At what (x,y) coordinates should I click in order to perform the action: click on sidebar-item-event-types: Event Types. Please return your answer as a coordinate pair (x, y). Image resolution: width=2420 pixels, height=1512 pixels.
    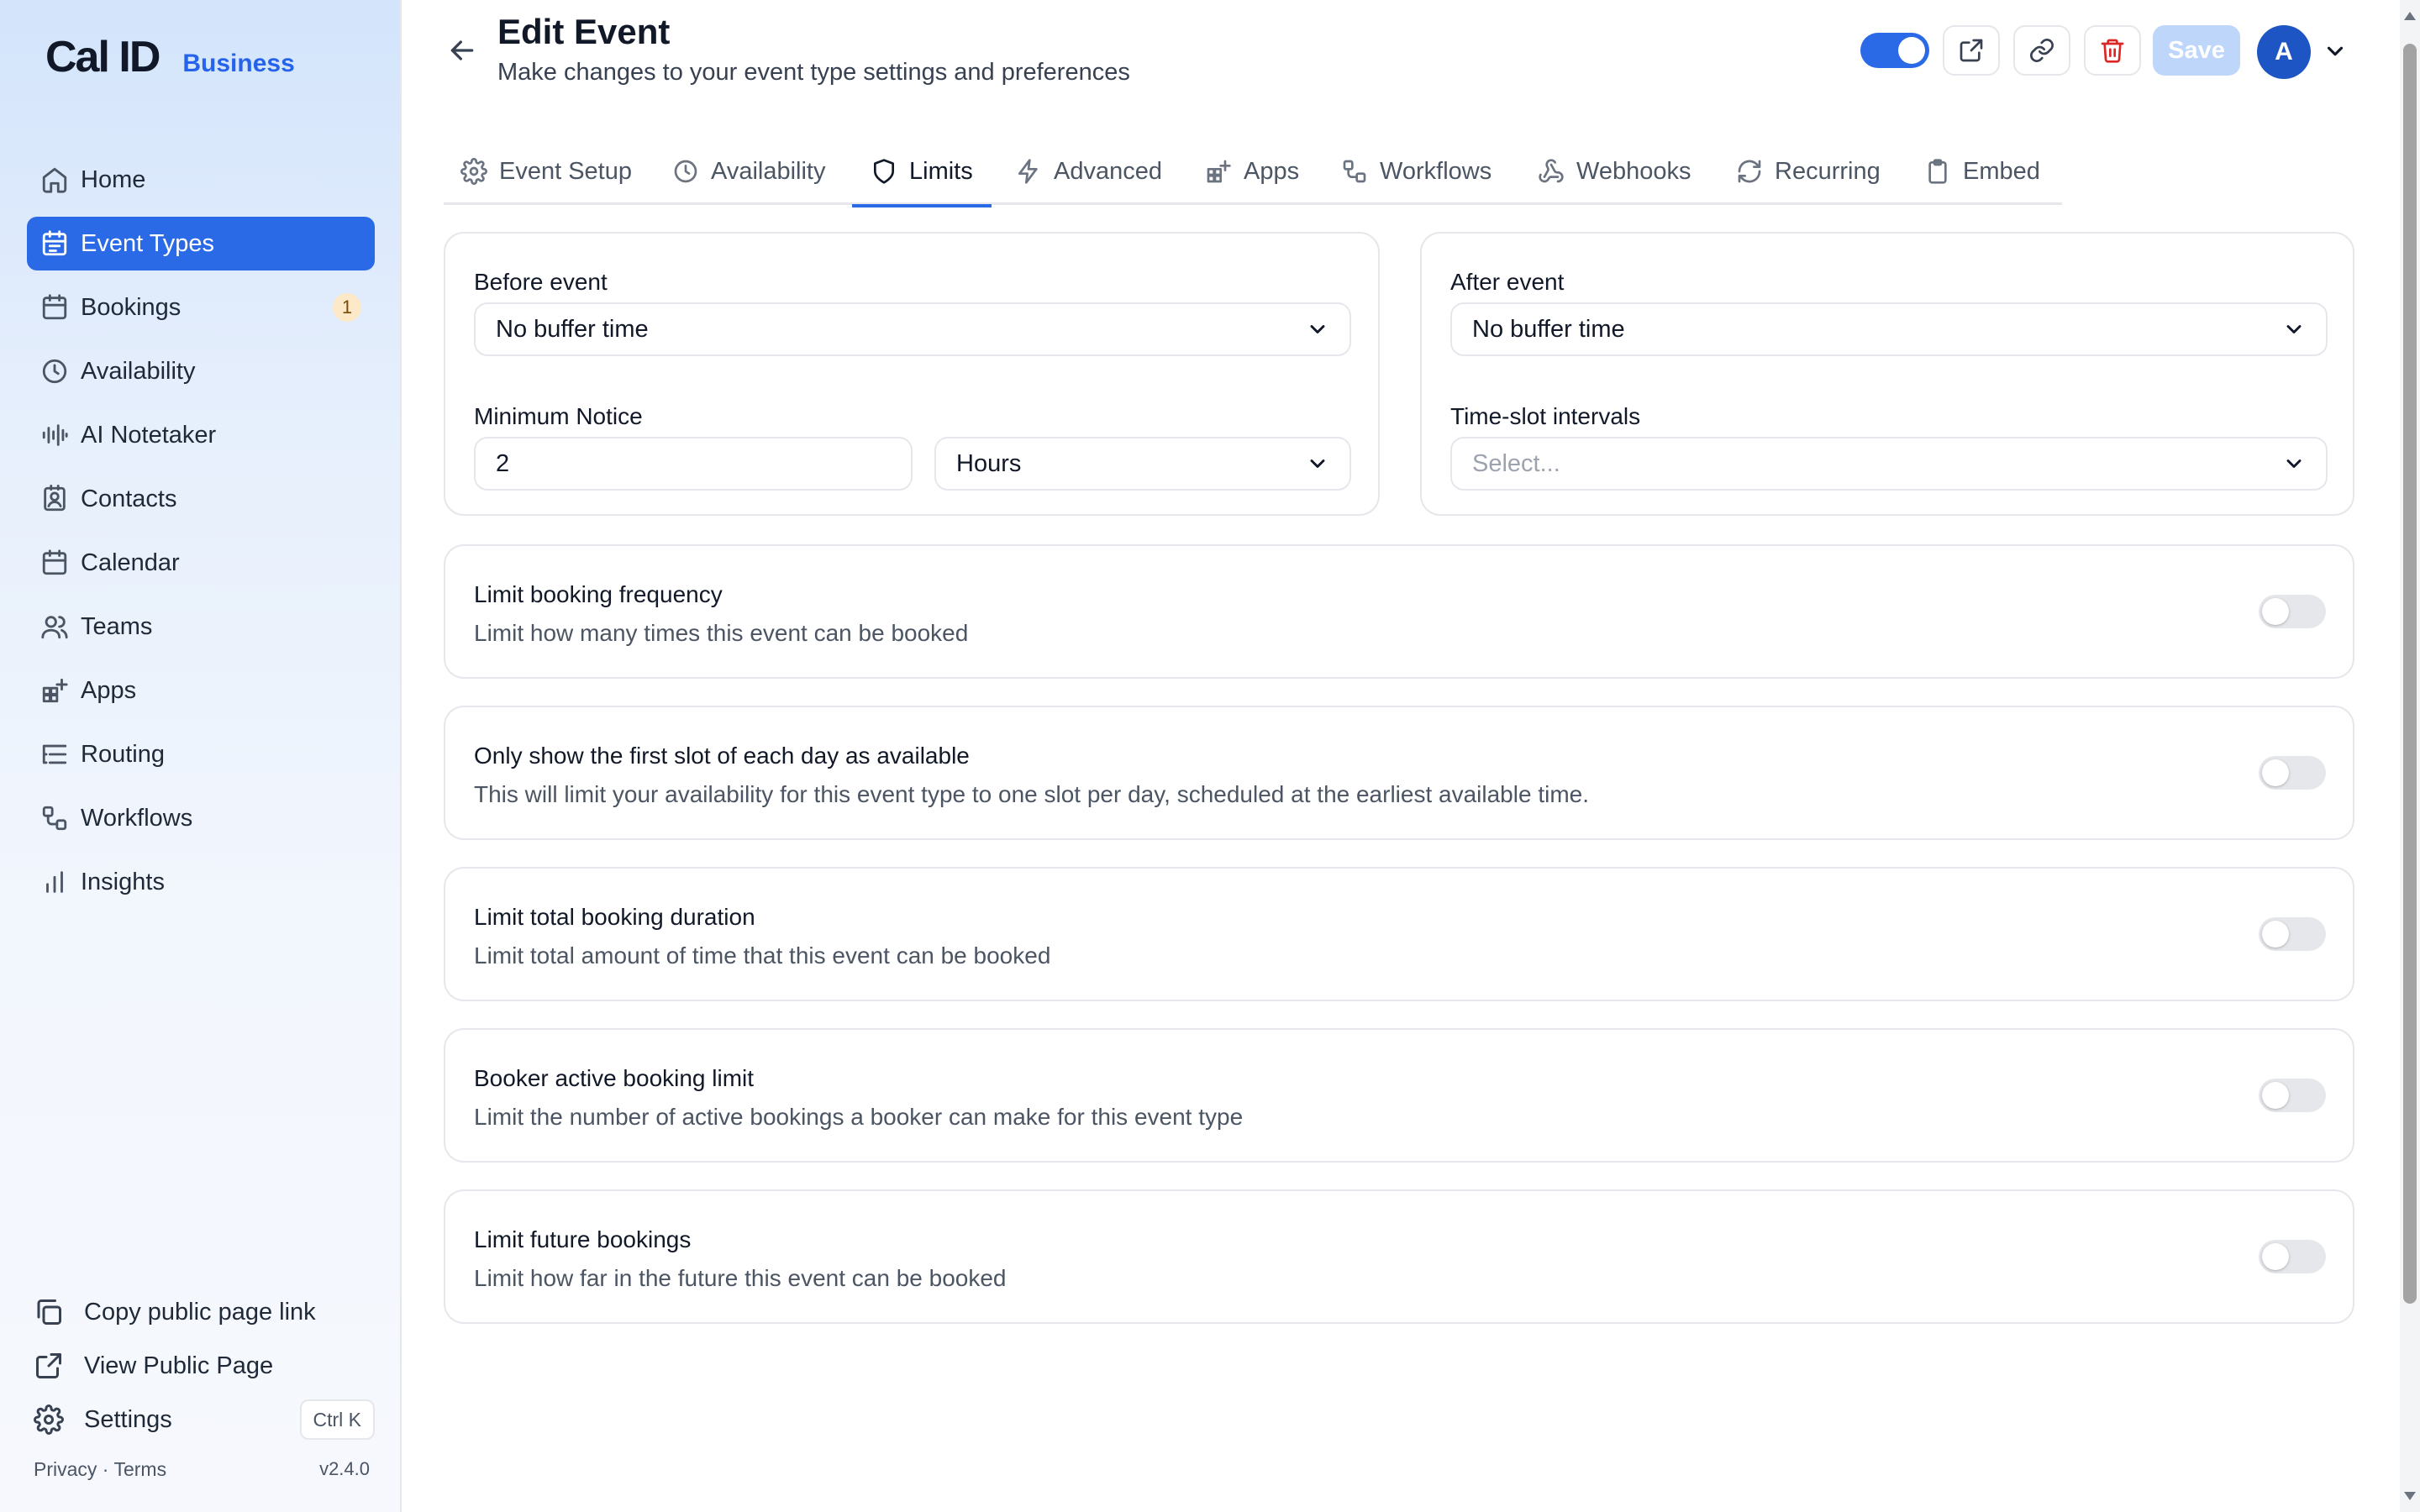
    Looking at the image, I should click on (201, 243).